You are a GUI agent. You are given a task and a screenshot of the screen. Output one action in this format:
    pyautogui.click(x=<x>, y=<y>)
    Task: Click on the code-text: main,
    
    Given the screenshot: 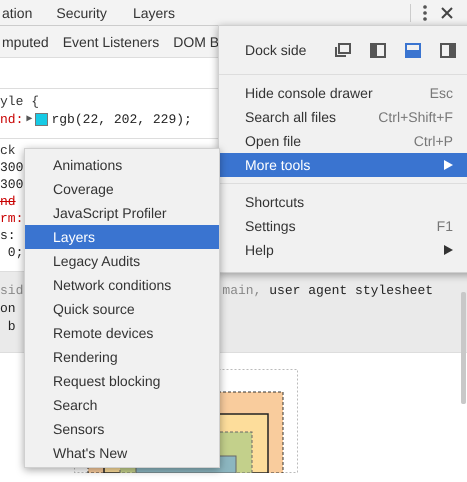 What is the action you would take?
    pyautogui.click(x=242, y=290)
    